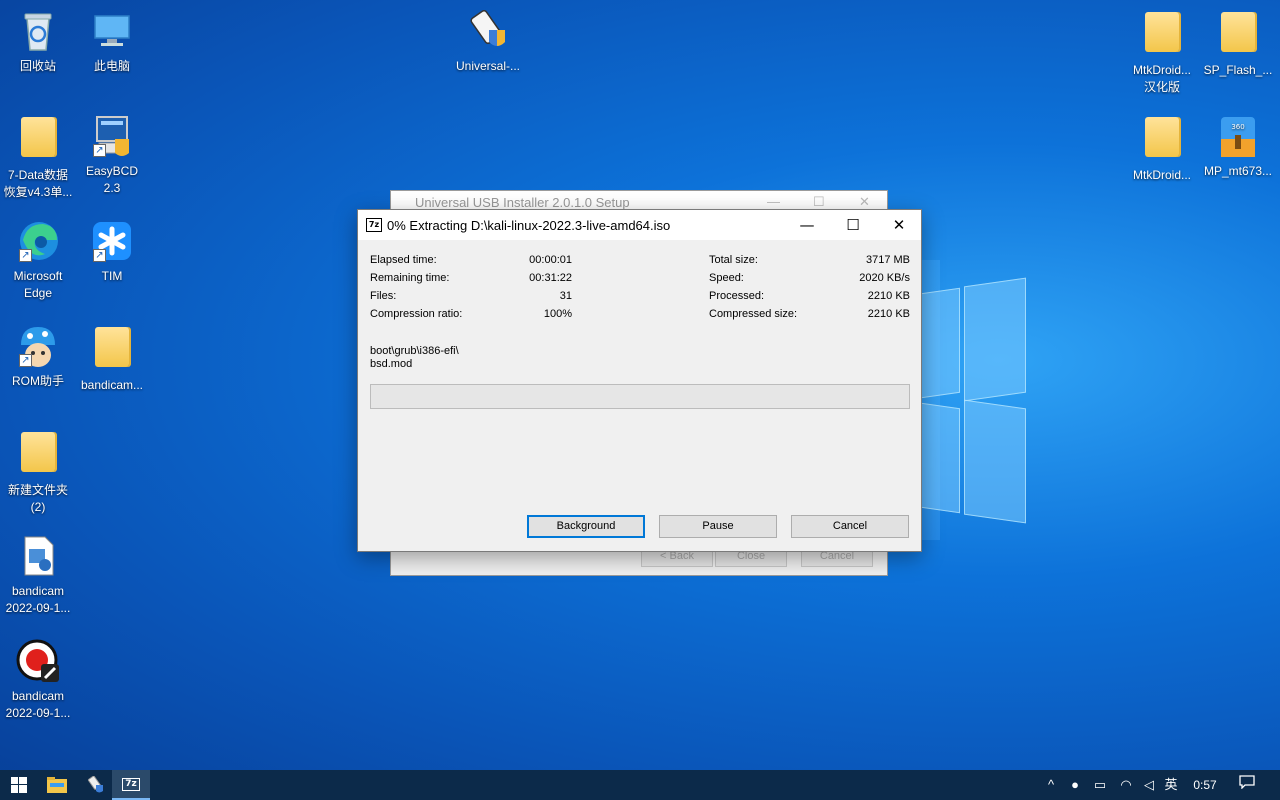 This screenshot has width=1280, height=800. What do you see at coordinates (38, 556) in the screenshot?
I see `media-file-icon` at bounding box center [38, 556].